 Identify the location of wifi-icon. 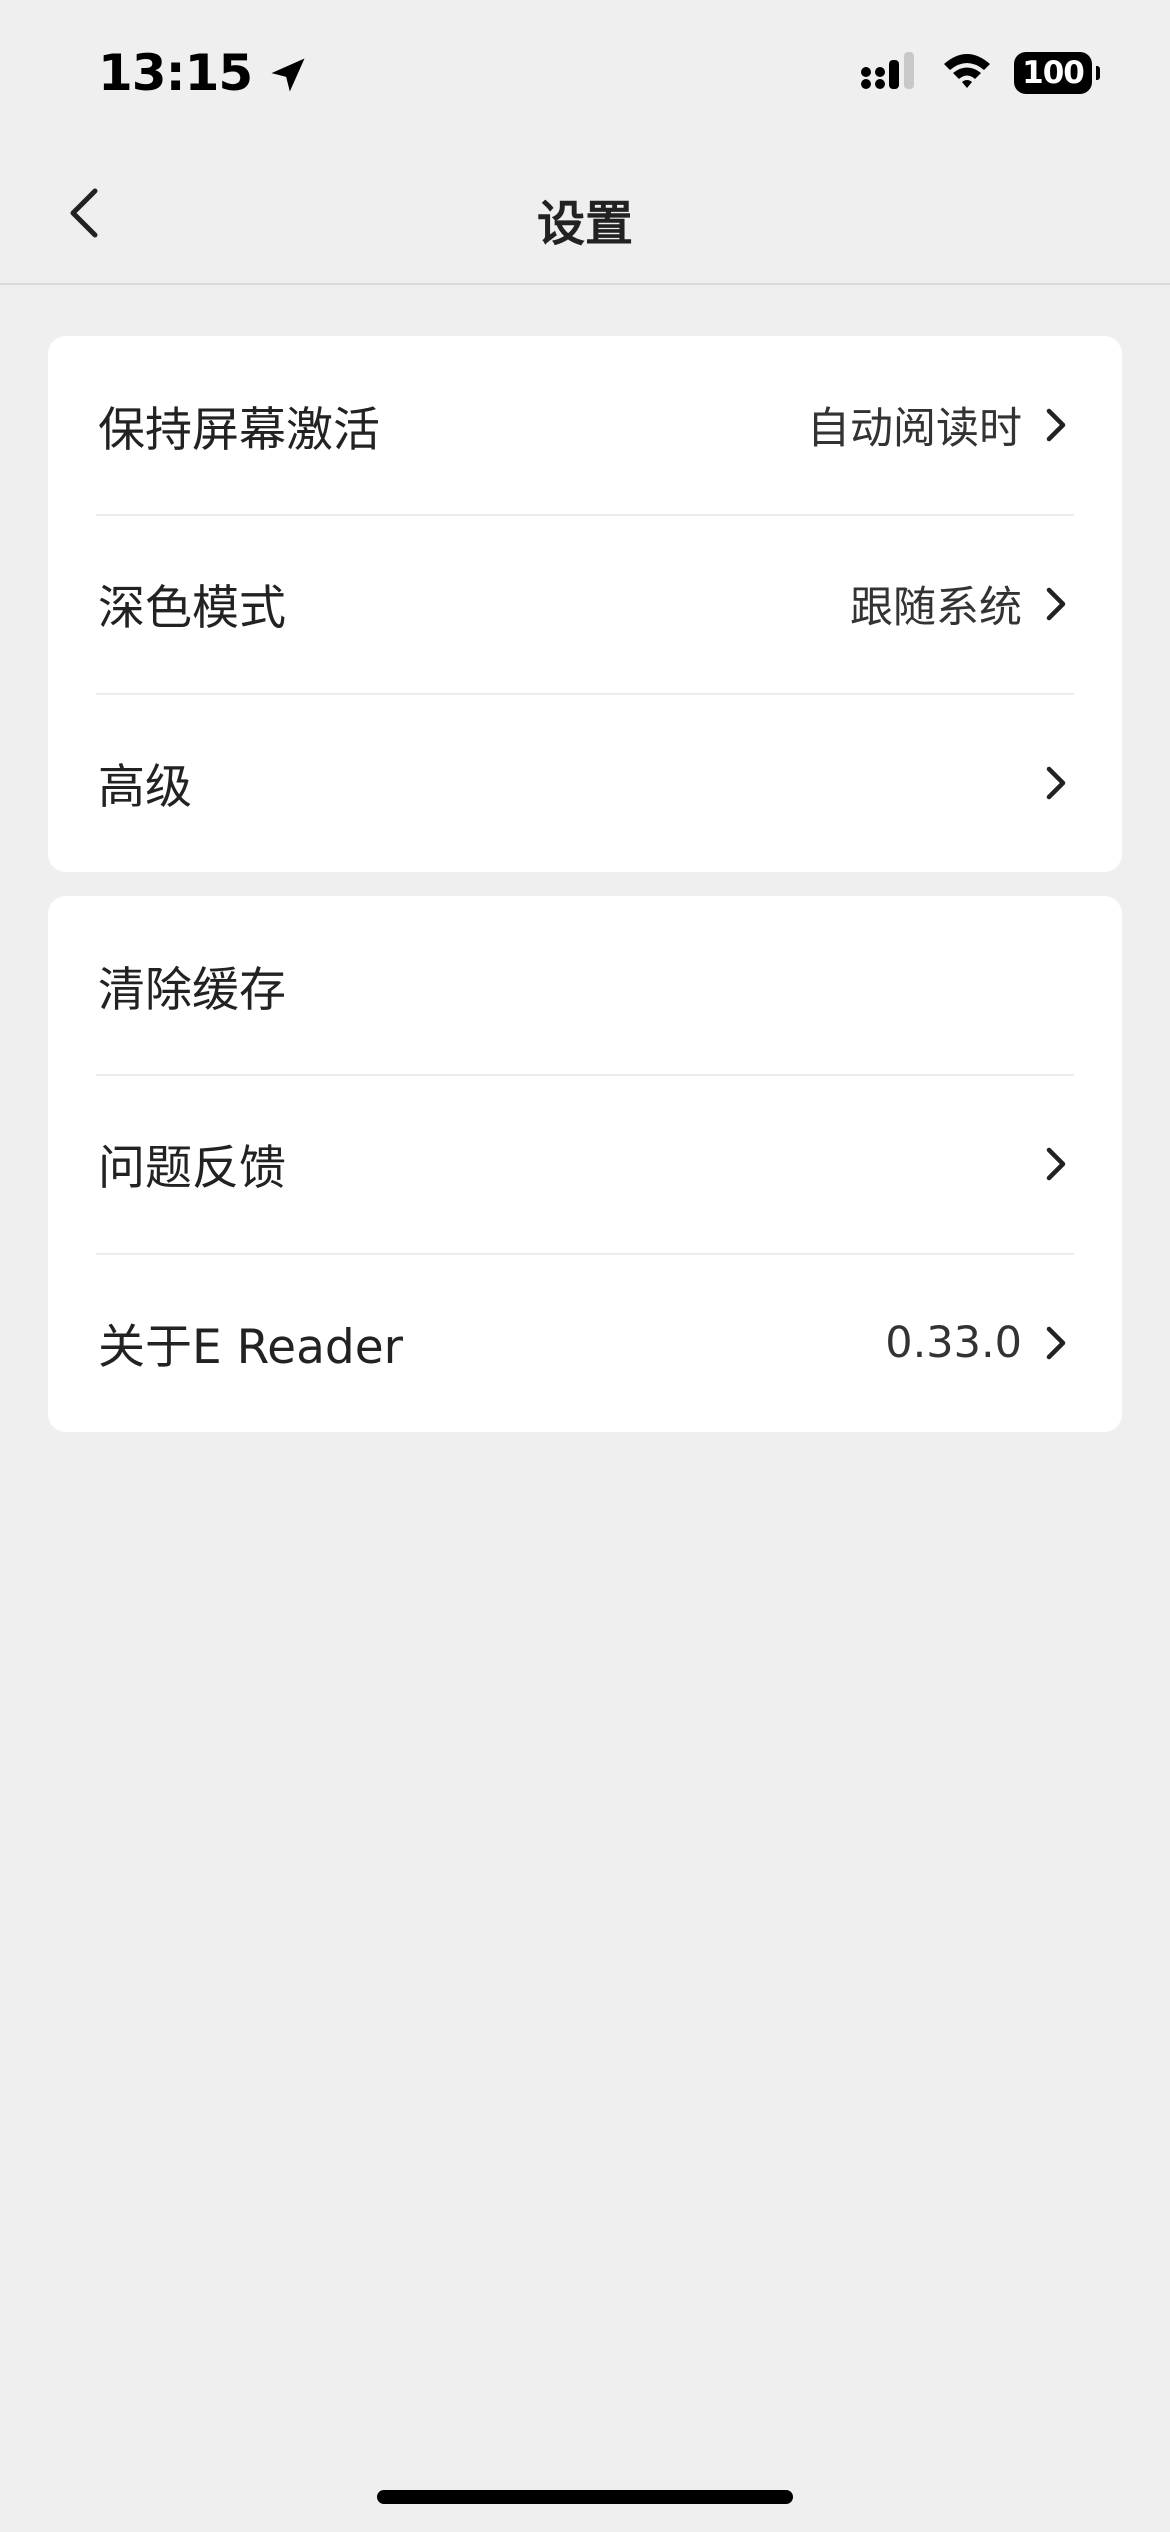
(967, 73).